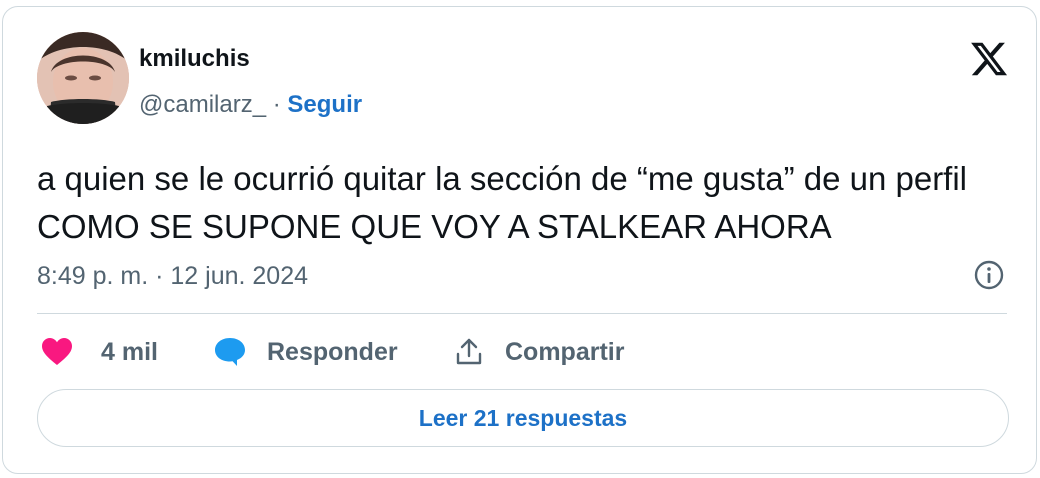  Describe the element at coordinates (202, 104) in the screenshot. I see `author-handle: @camilarz_` at that location.